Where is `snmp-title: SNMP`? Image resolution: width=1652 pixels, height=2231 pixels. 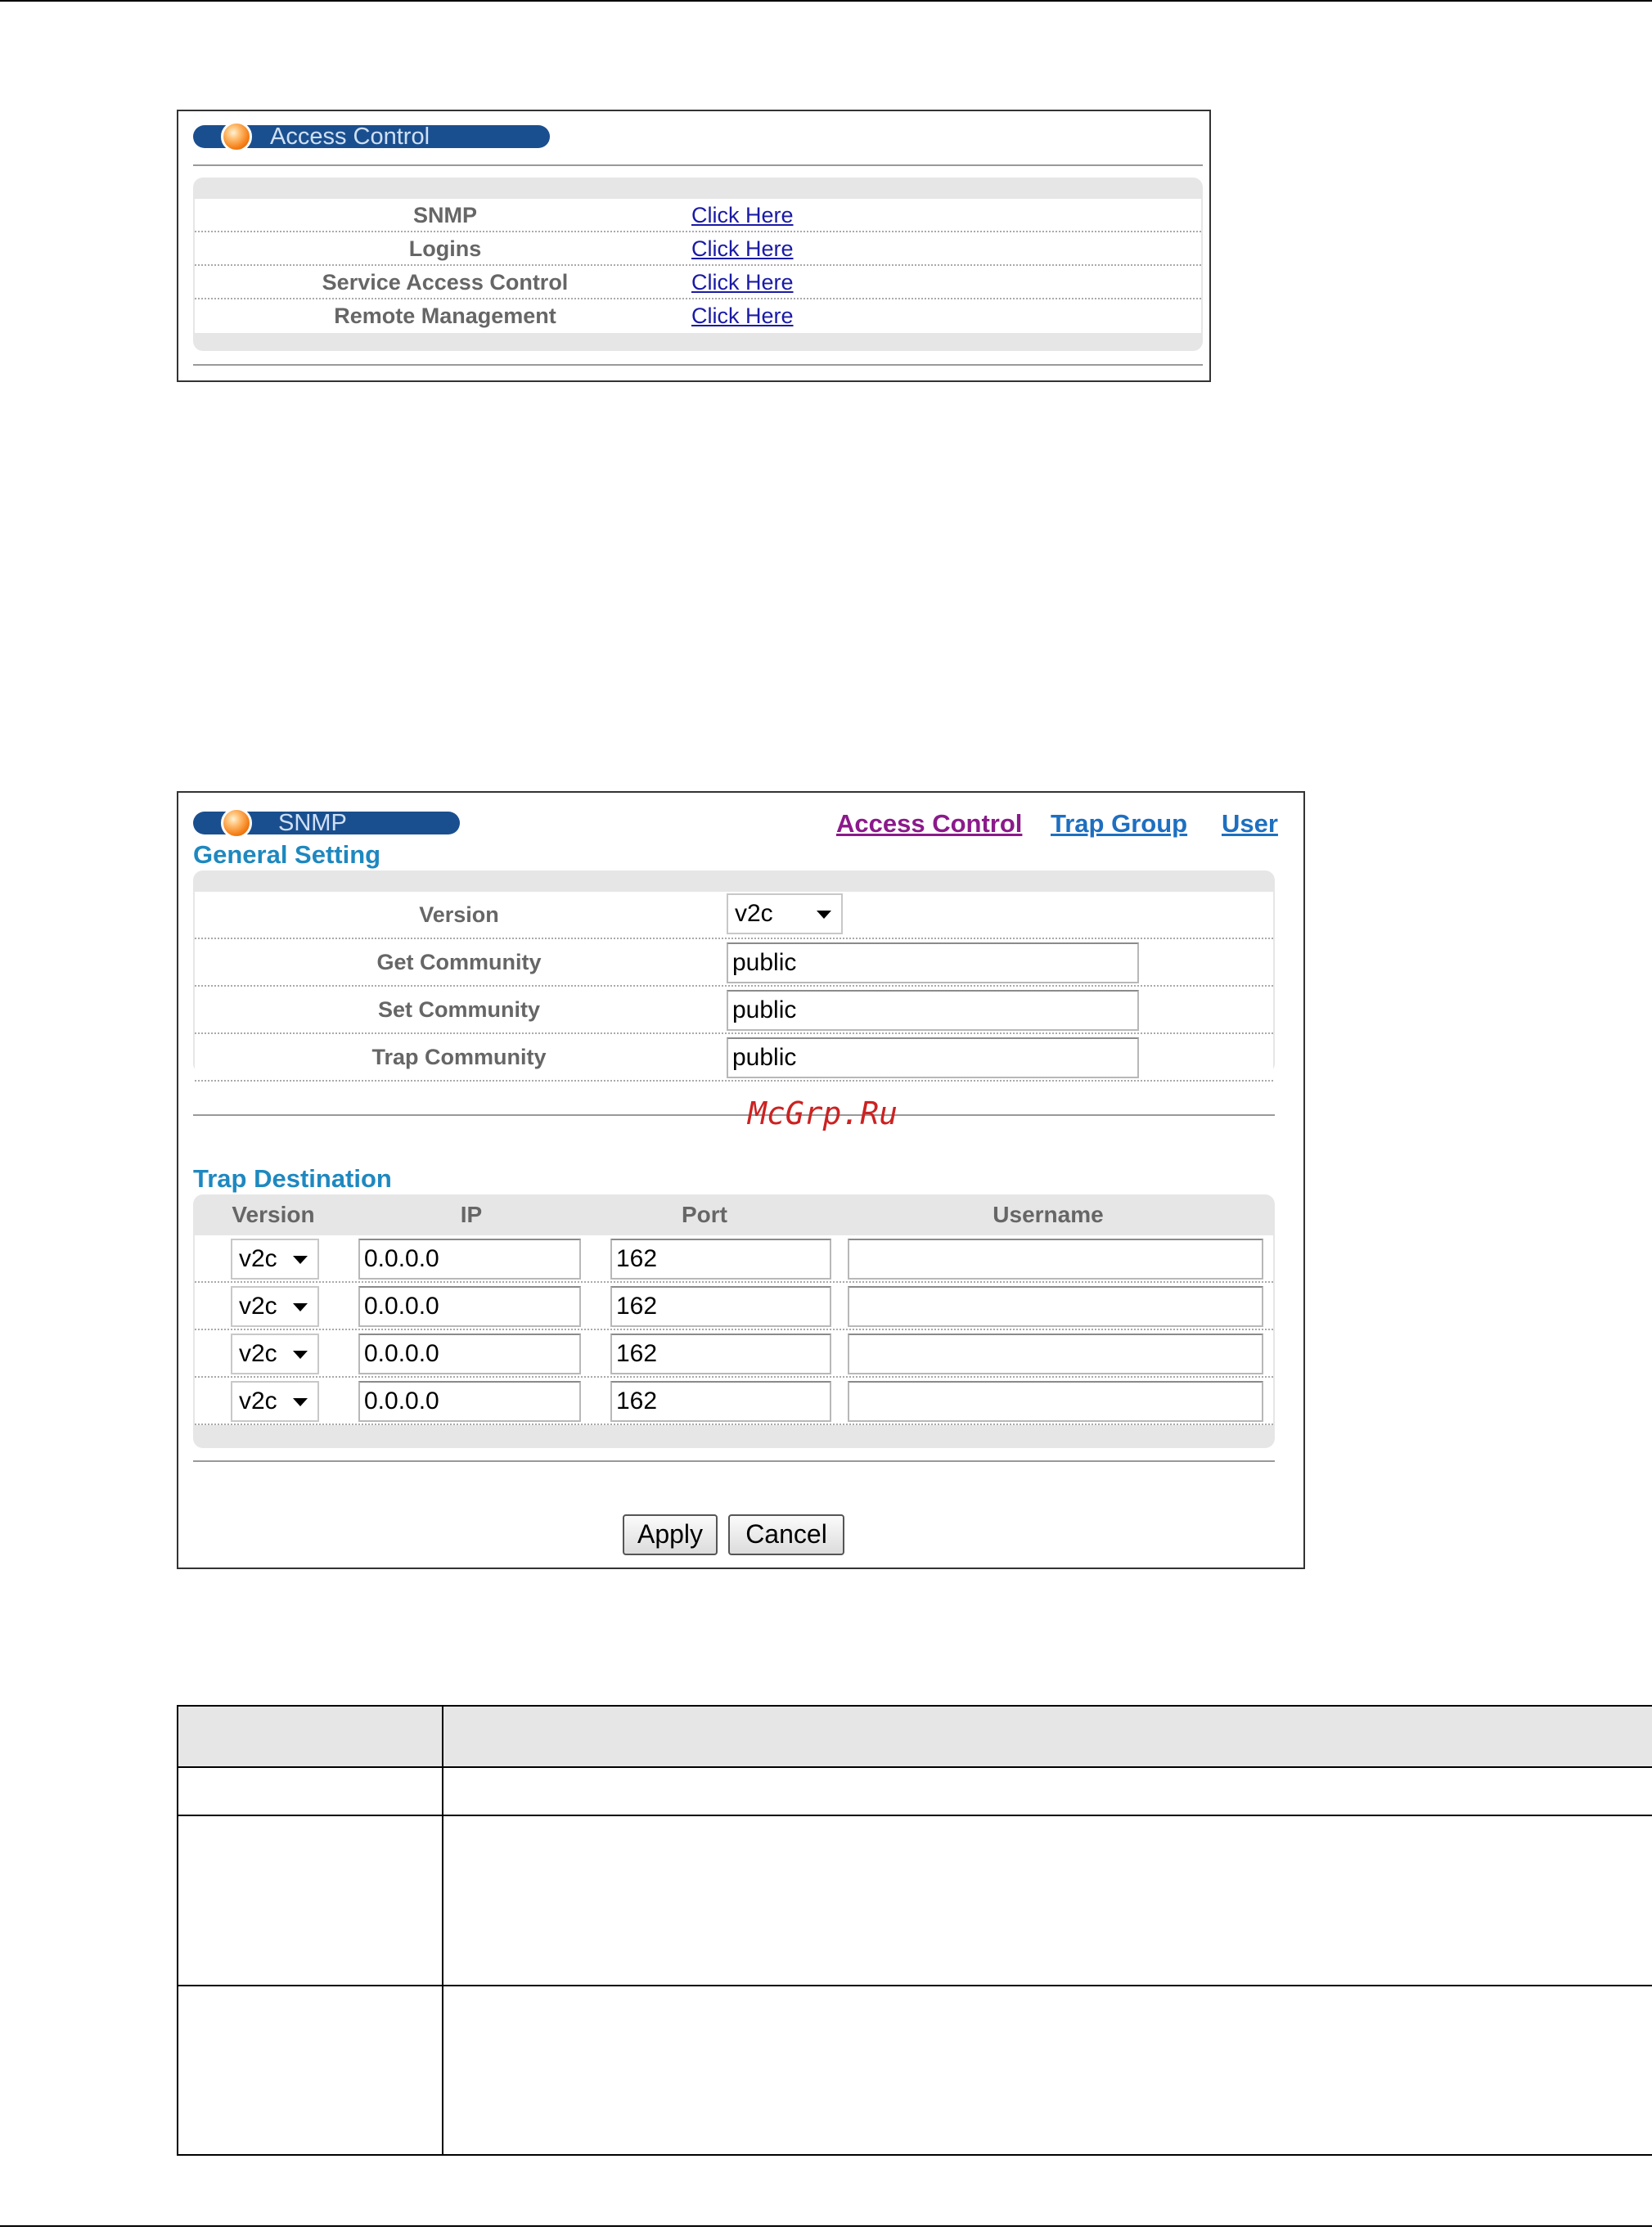
snmp-title: SNMP is located at coordinates (312, 823).